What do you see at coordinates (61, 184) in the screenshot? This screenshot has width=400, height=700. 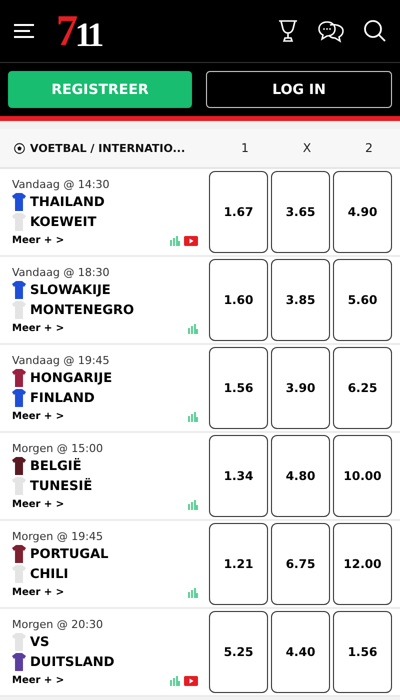 I see `match-time: Vandaag @ 14:30` at bounding box center [61, 184].